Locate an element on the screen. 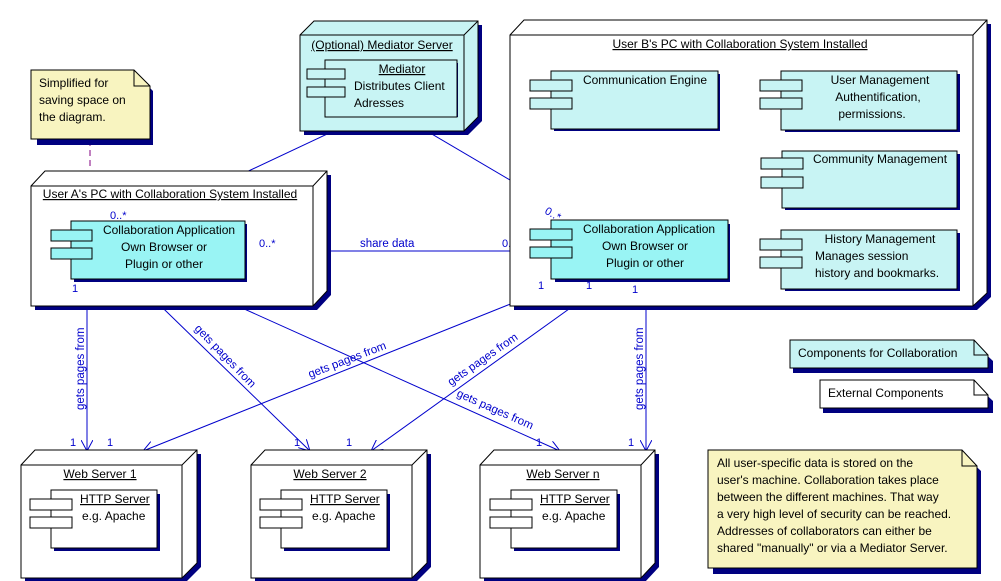 Image resolution: width=1001 pixels, height=581 pixels. component-line: history and bookmarks. is located at coordinates (877, 273).